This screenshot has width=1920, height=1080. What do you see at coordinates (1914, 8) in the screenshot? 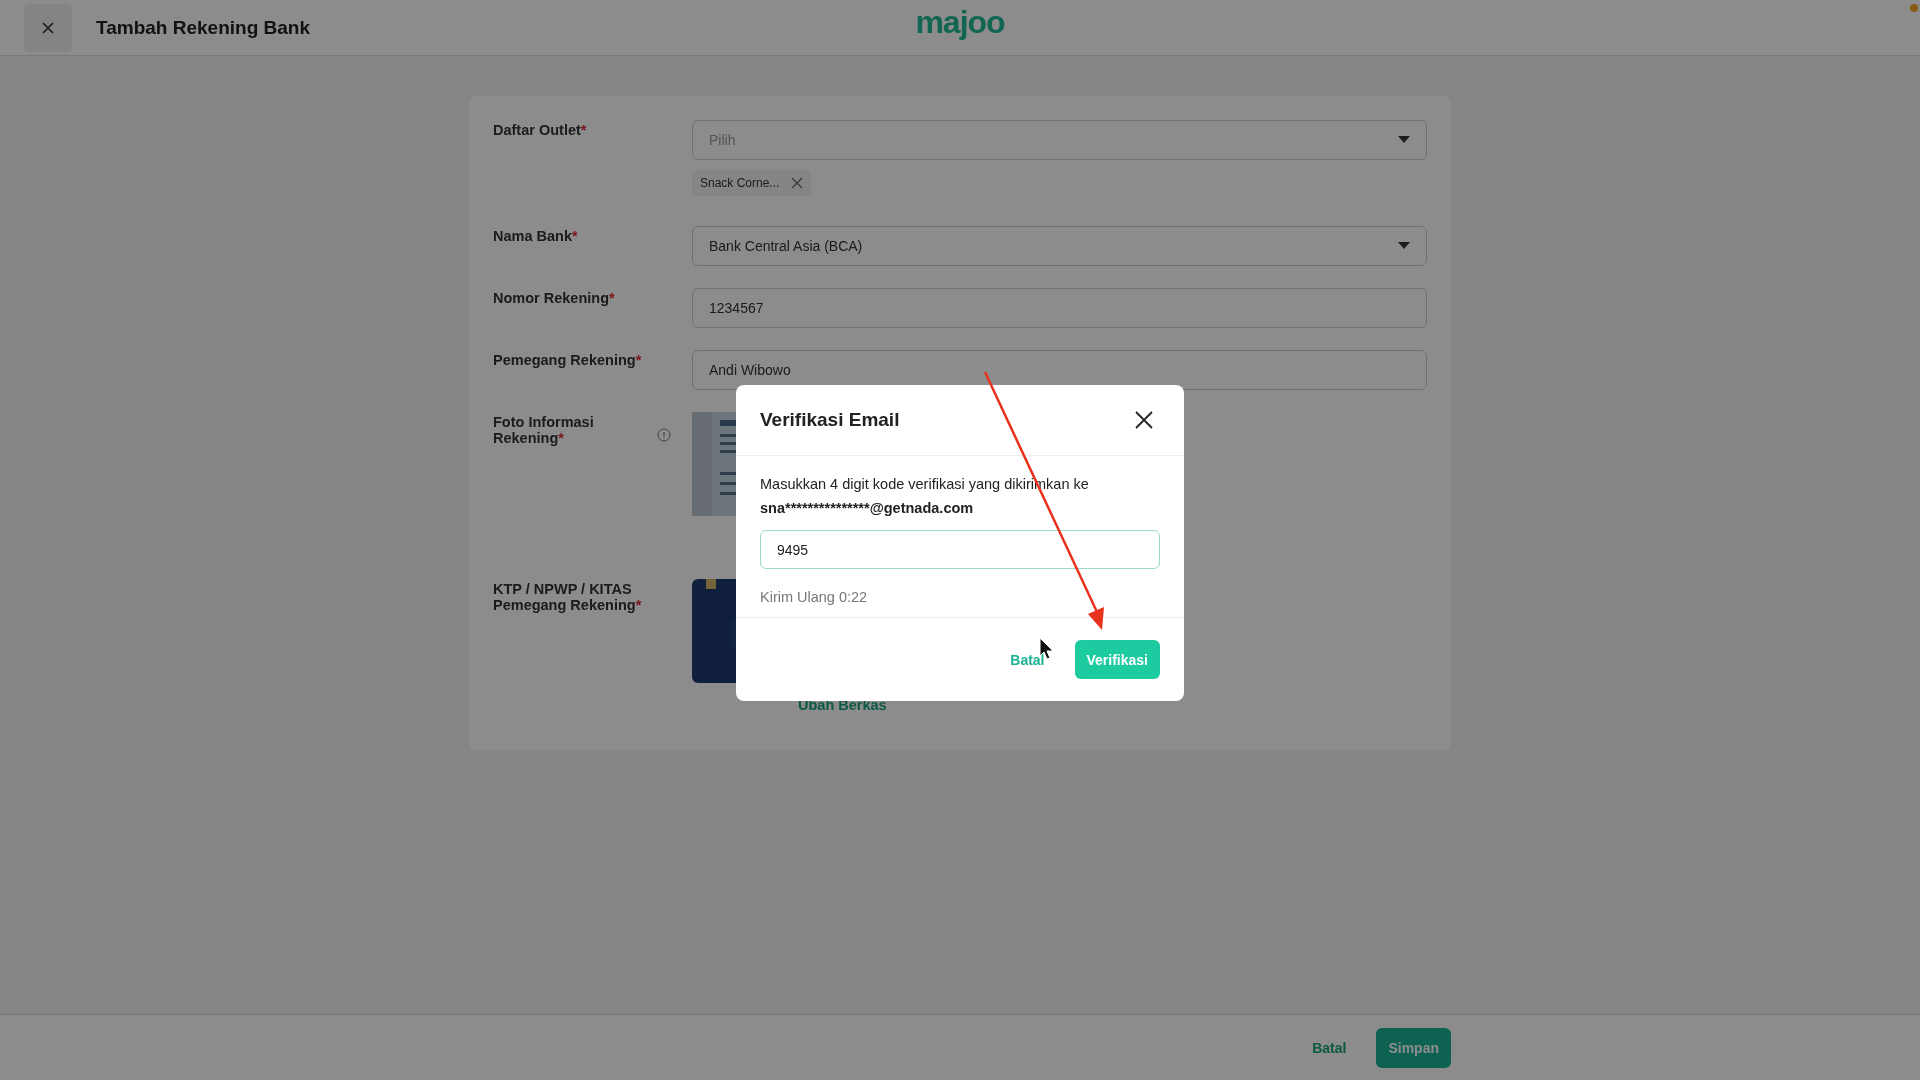
I see `notification-dot` at bounding box center [1914, 8].